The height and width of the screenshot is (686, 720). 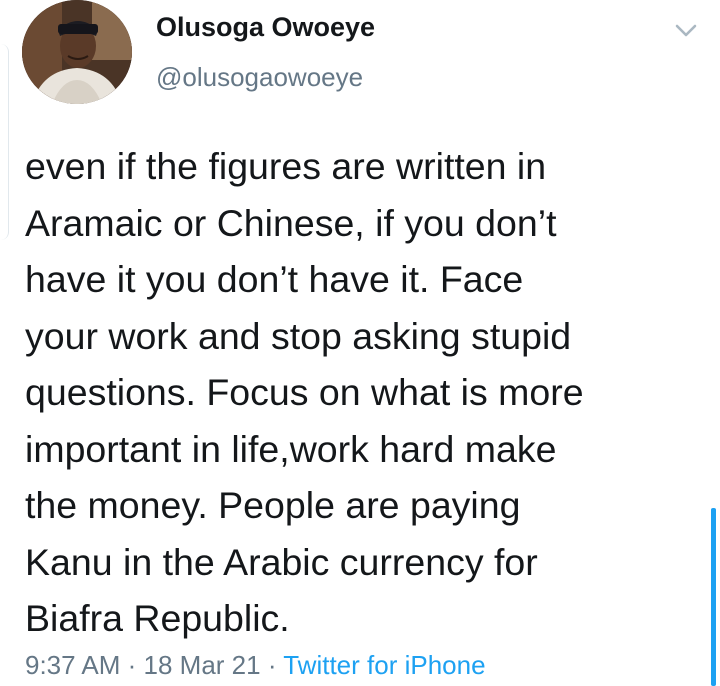 I want to click on avatar, so click(x=77, y=52).